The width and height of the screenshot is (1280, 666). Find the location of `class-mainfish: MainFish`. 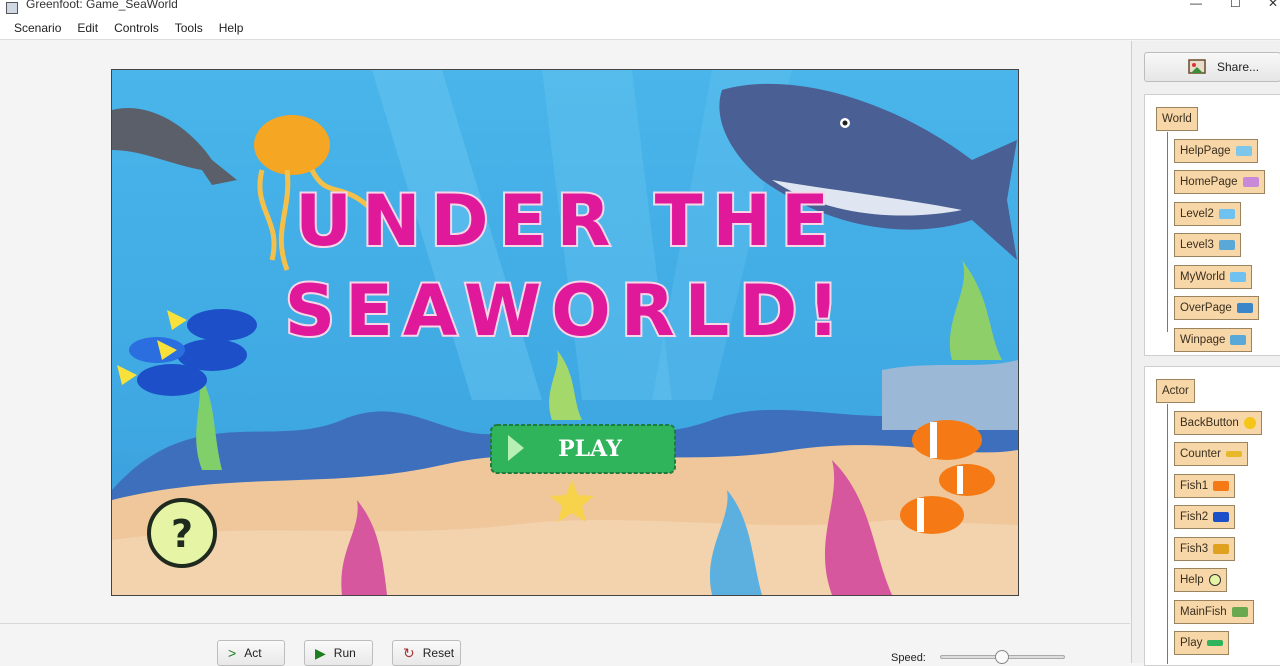

class-mainfish: MainFish is located at coordinates (1214, 612).